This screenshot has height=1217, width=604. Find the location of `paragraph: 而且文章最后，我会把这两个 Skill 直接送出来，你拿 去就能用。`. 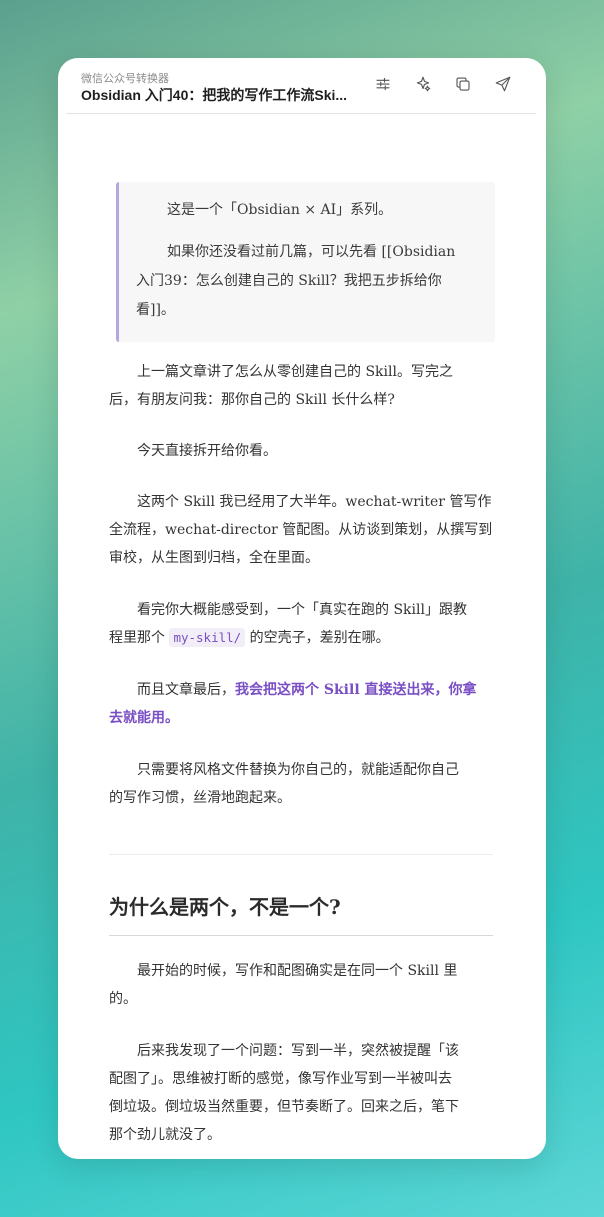

paragraph: 而且文章最后，我会把这两个 Skill 直接送出来，你拿 去就能用。 is located at coordinates (293, 704).